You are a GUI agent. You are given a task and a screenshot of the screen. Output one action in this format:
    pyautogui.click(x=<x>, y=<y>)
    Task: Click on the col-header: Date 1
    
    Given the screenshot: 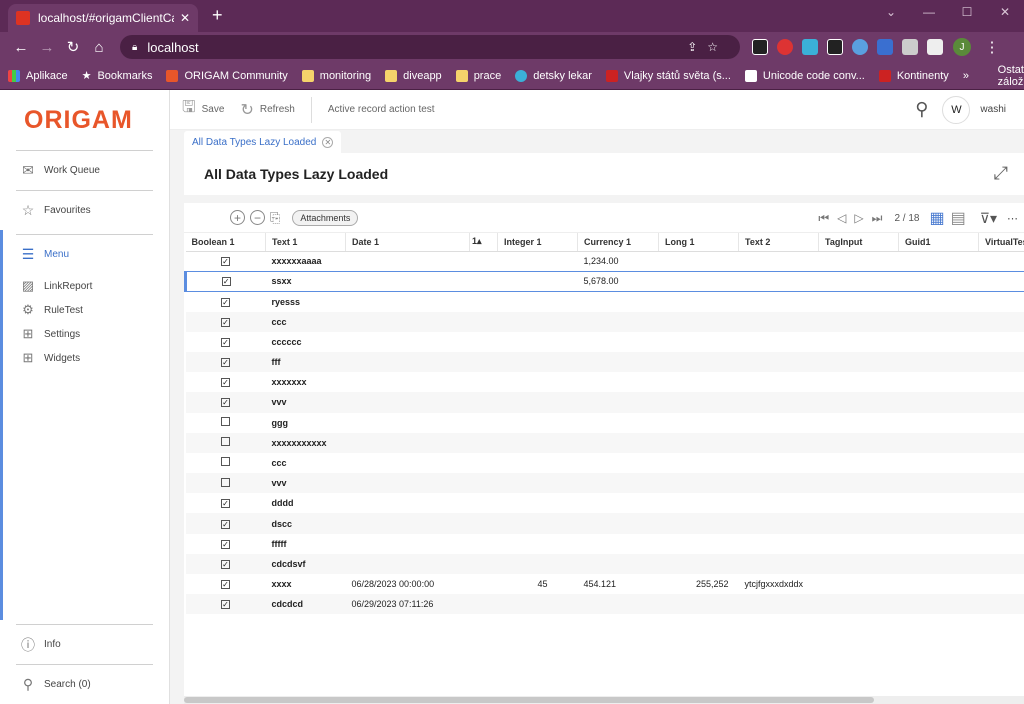 What is the action you would take?
    pyautogui.click(x=407, y=242)
    